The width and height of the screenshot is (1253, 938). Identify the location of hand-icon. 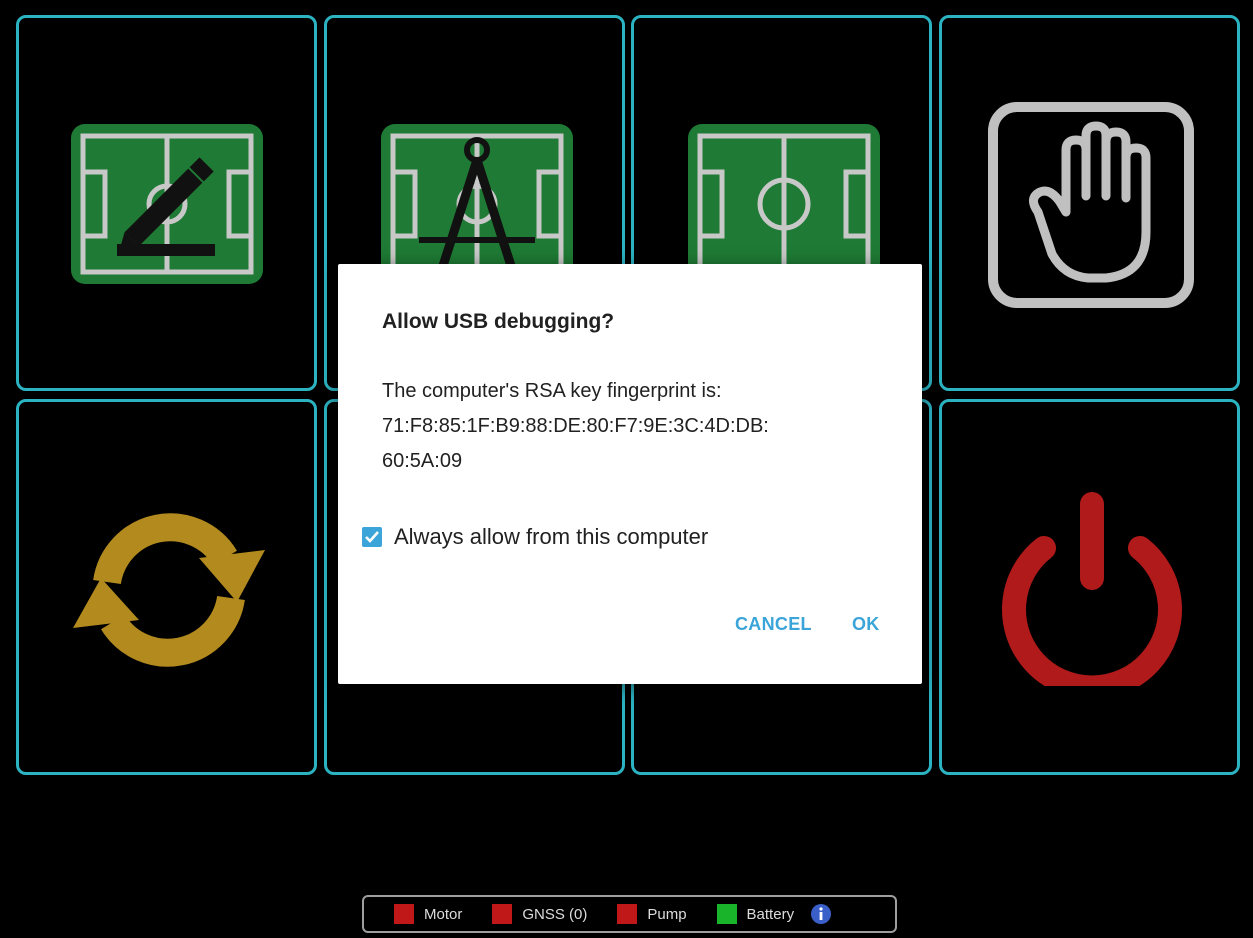
(1091, 205).